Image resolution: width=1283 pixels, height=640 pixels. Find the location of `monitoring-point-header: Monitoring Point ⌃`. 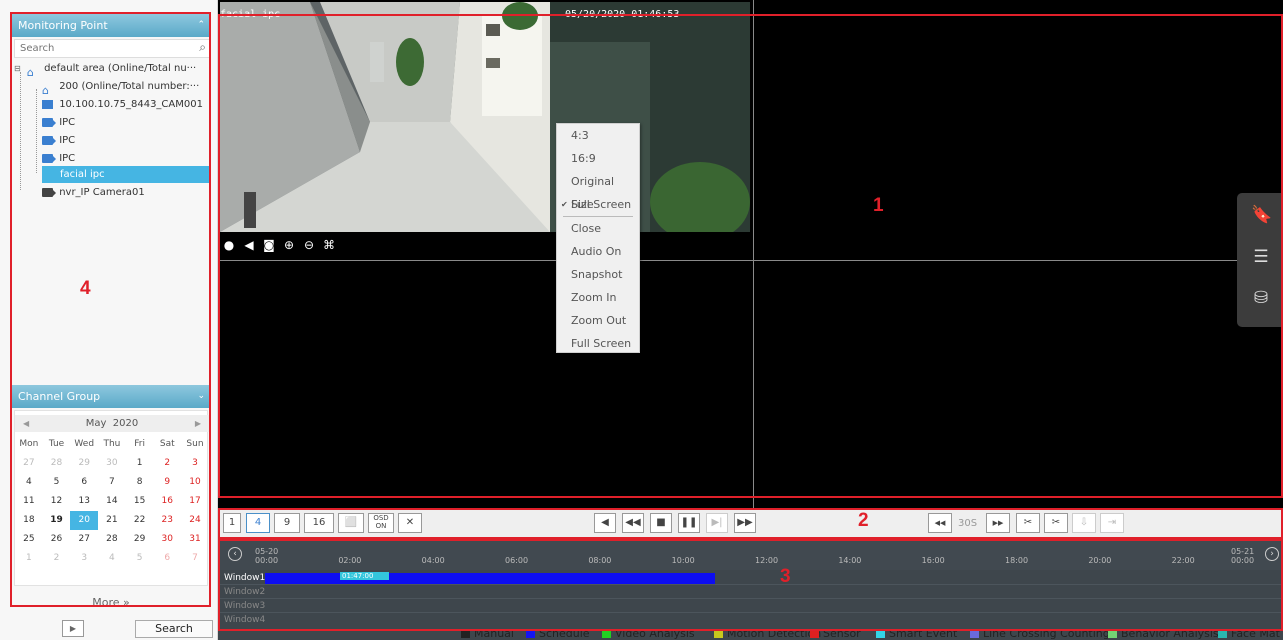

monitoring-point-header: Monitoring Point ⌃ is located at coordinates (111, 25).